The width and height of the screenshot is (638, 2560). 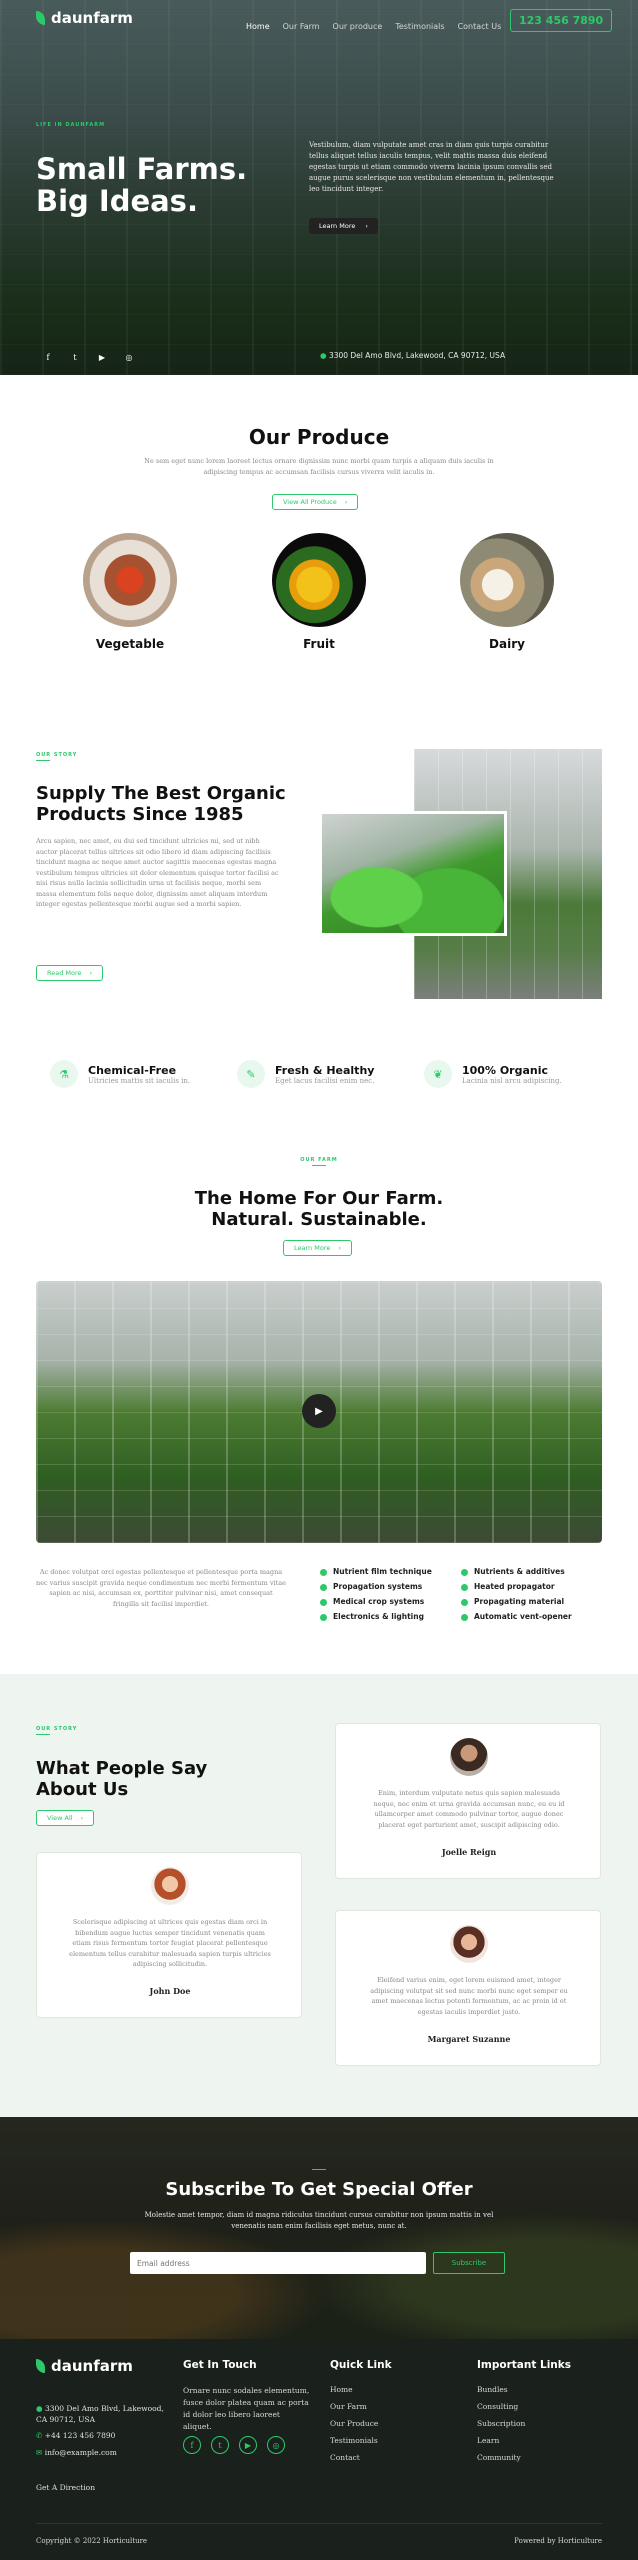 I want to click on read-more-label: Read More, so click(x=64, y=973).